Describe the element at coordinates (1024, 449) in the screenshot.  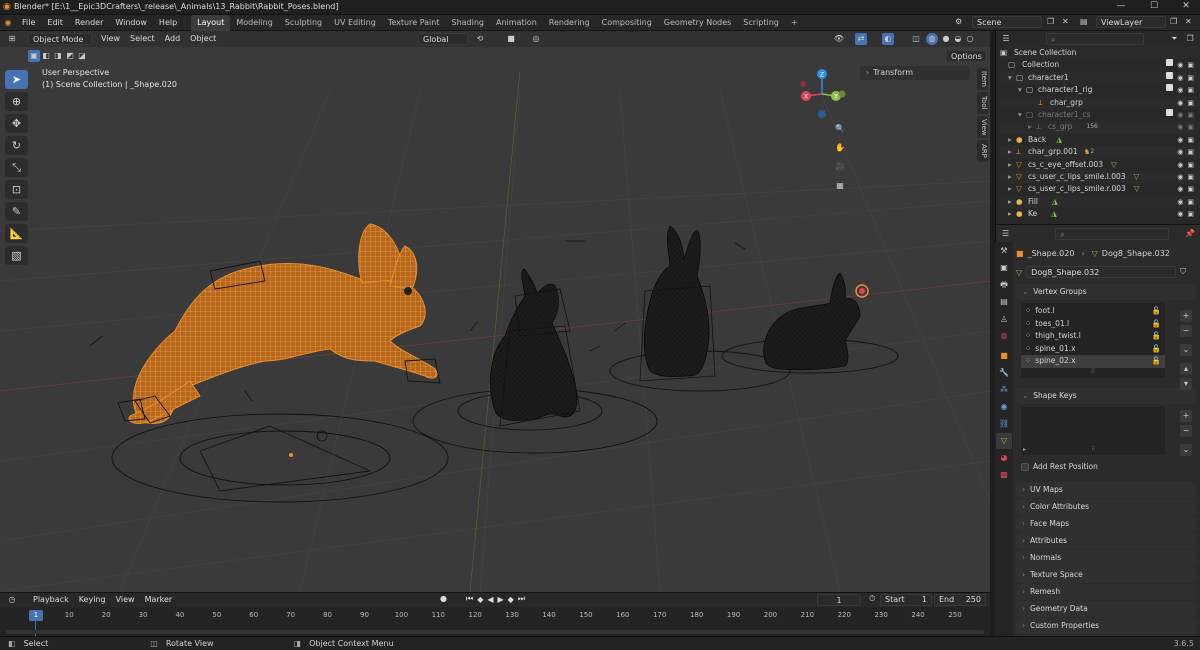
I see `filter-toggle-icon: ▸` at that location.